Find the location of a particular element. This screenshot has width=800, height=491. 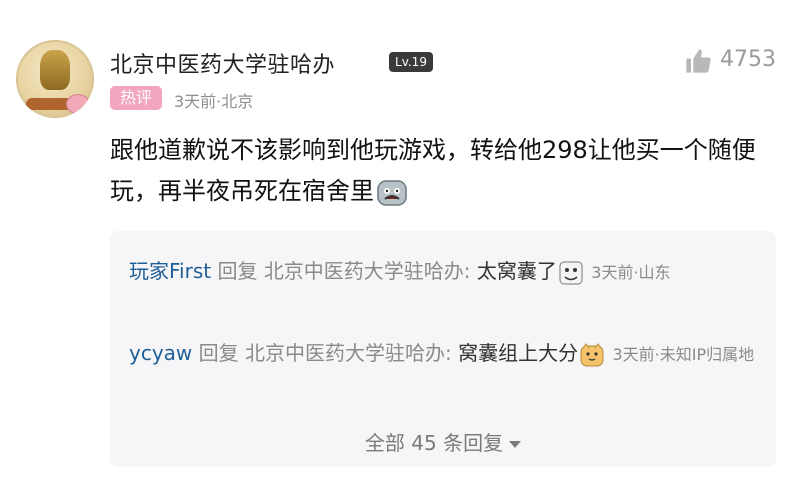

reply-text: 太窝囊了 is located at coordinates (516, 271).